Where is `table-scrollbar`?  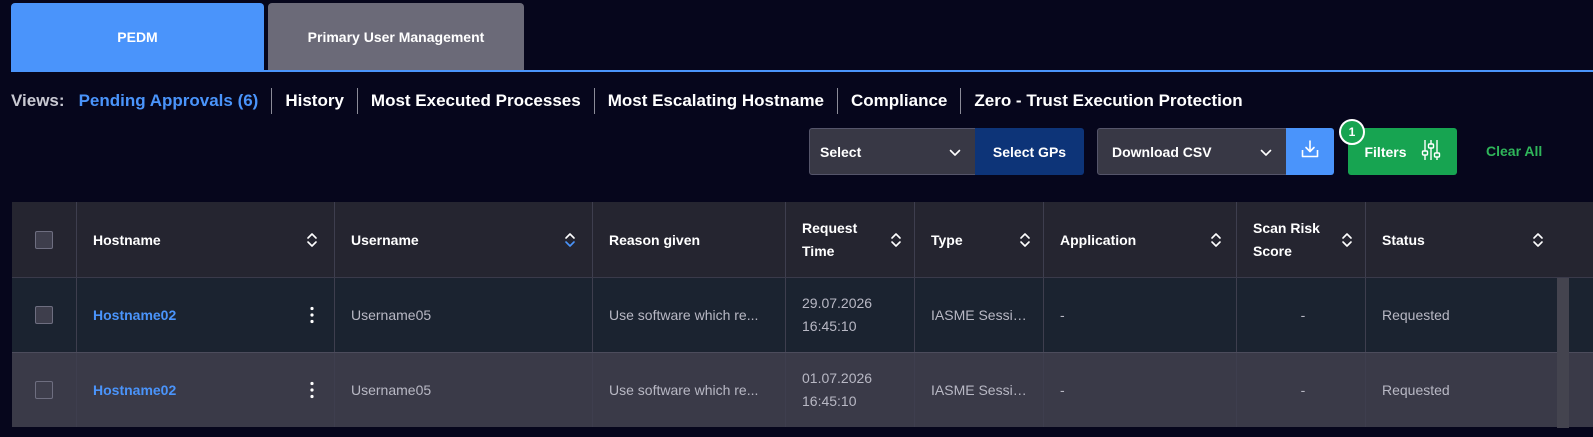 table-scrollbar is located at coordinates (1563, 353).